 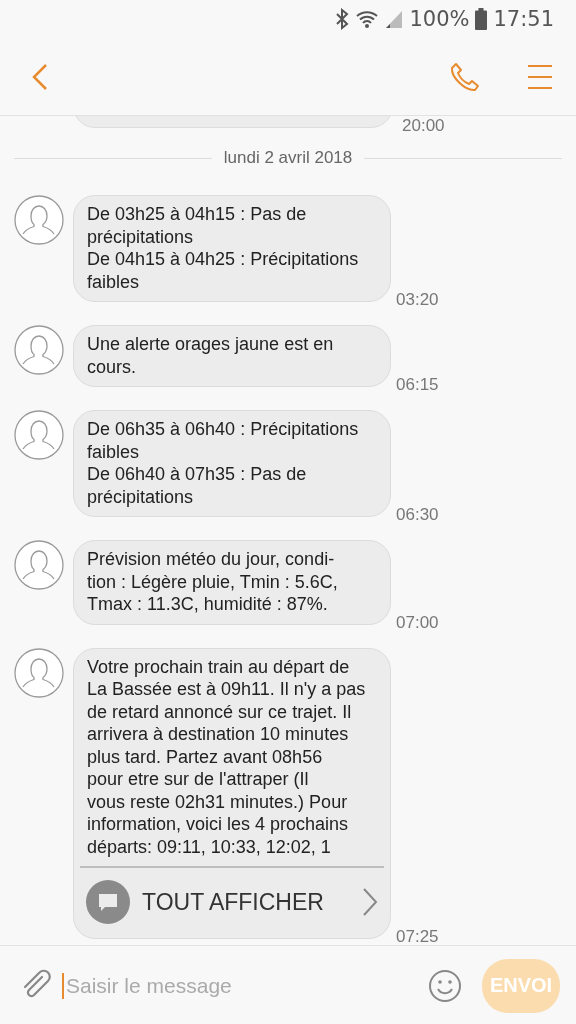 I want to click on battery-icon, so click(x=481, y=19).